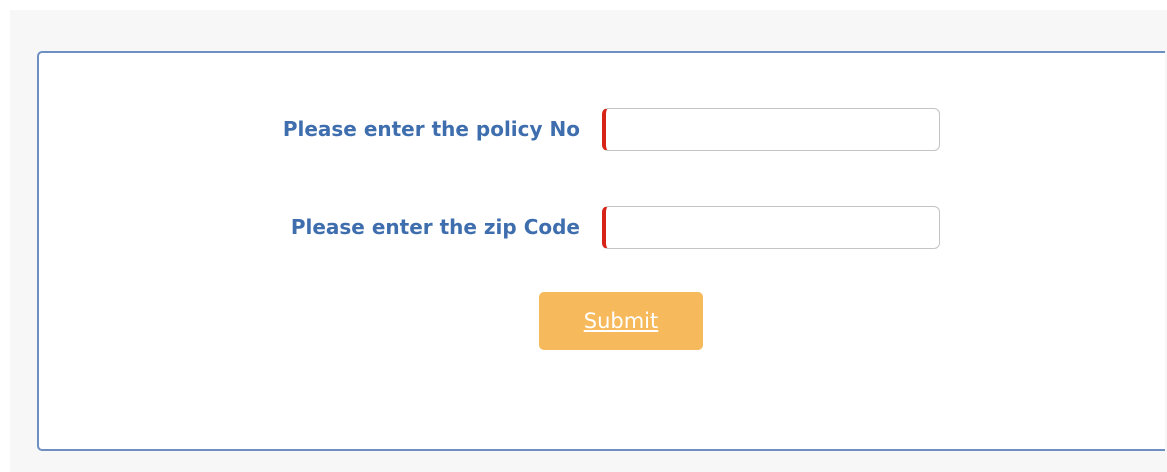  I want to click on submit-button: Submit, so click(621, 321).